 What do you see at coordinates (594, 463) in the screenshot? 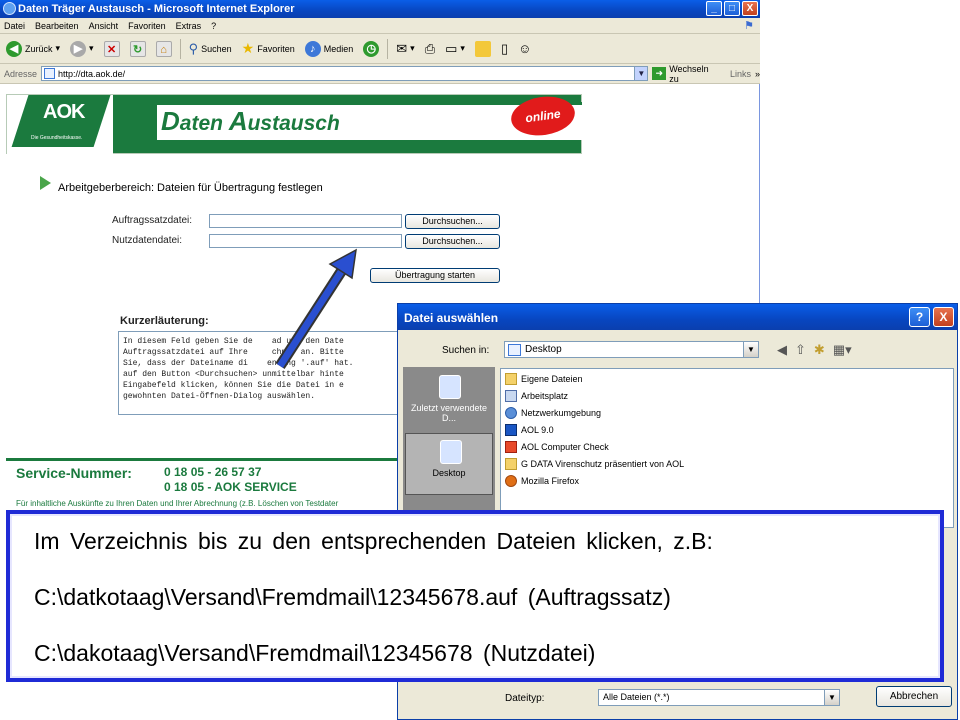
I see `list-item: G DATA Virenschutz präsentiert von AOL` at bounding box center [594, 463].